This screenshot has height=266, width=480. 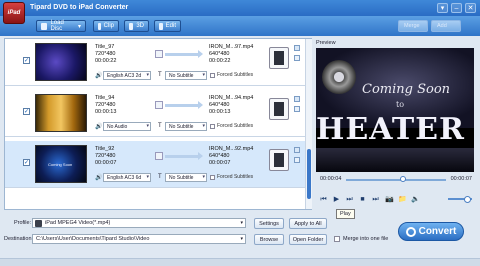 What do you see at coordinates (231, 54) in the screenshot?
I see `output-info: IRON_M...97.mp4 640*480 00:00:22` at bounding box center [231, 54].